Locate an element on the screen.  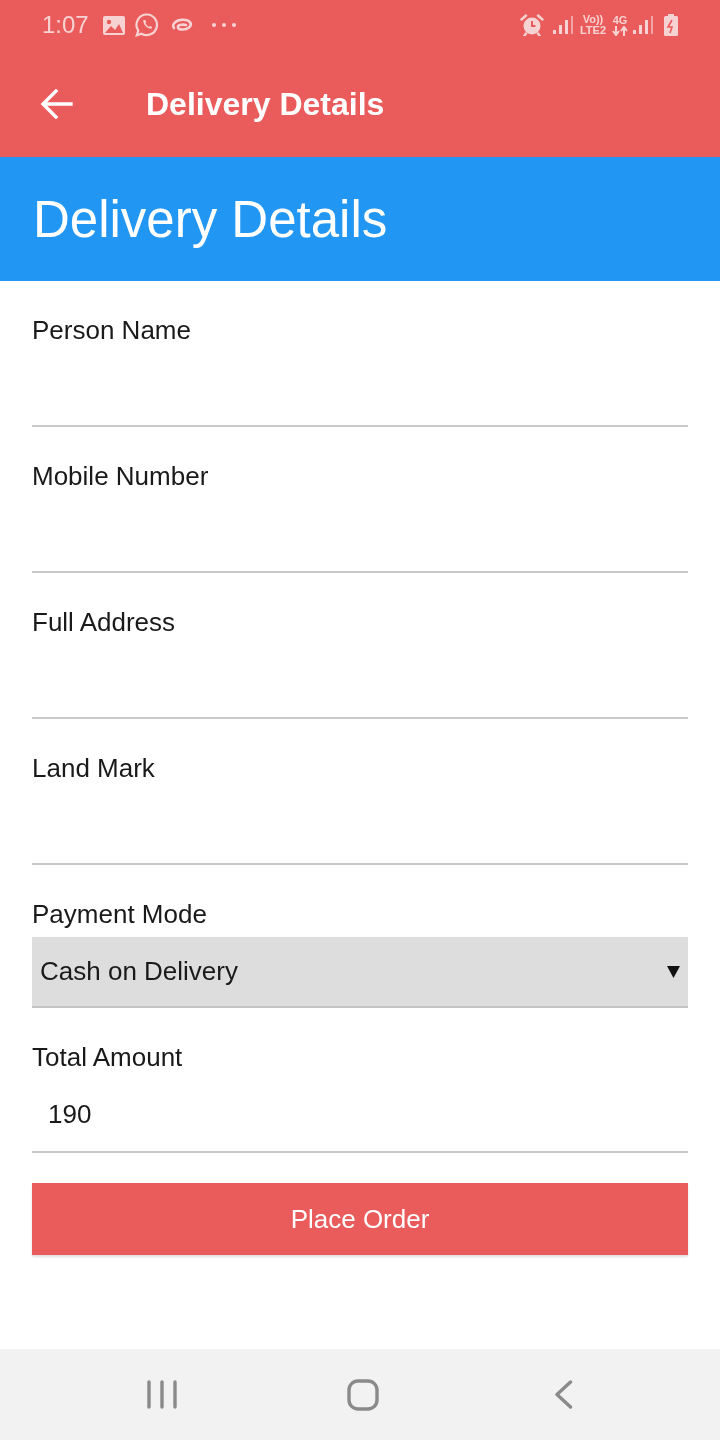
back-arrow-icon is located at coordinates (56, 103).